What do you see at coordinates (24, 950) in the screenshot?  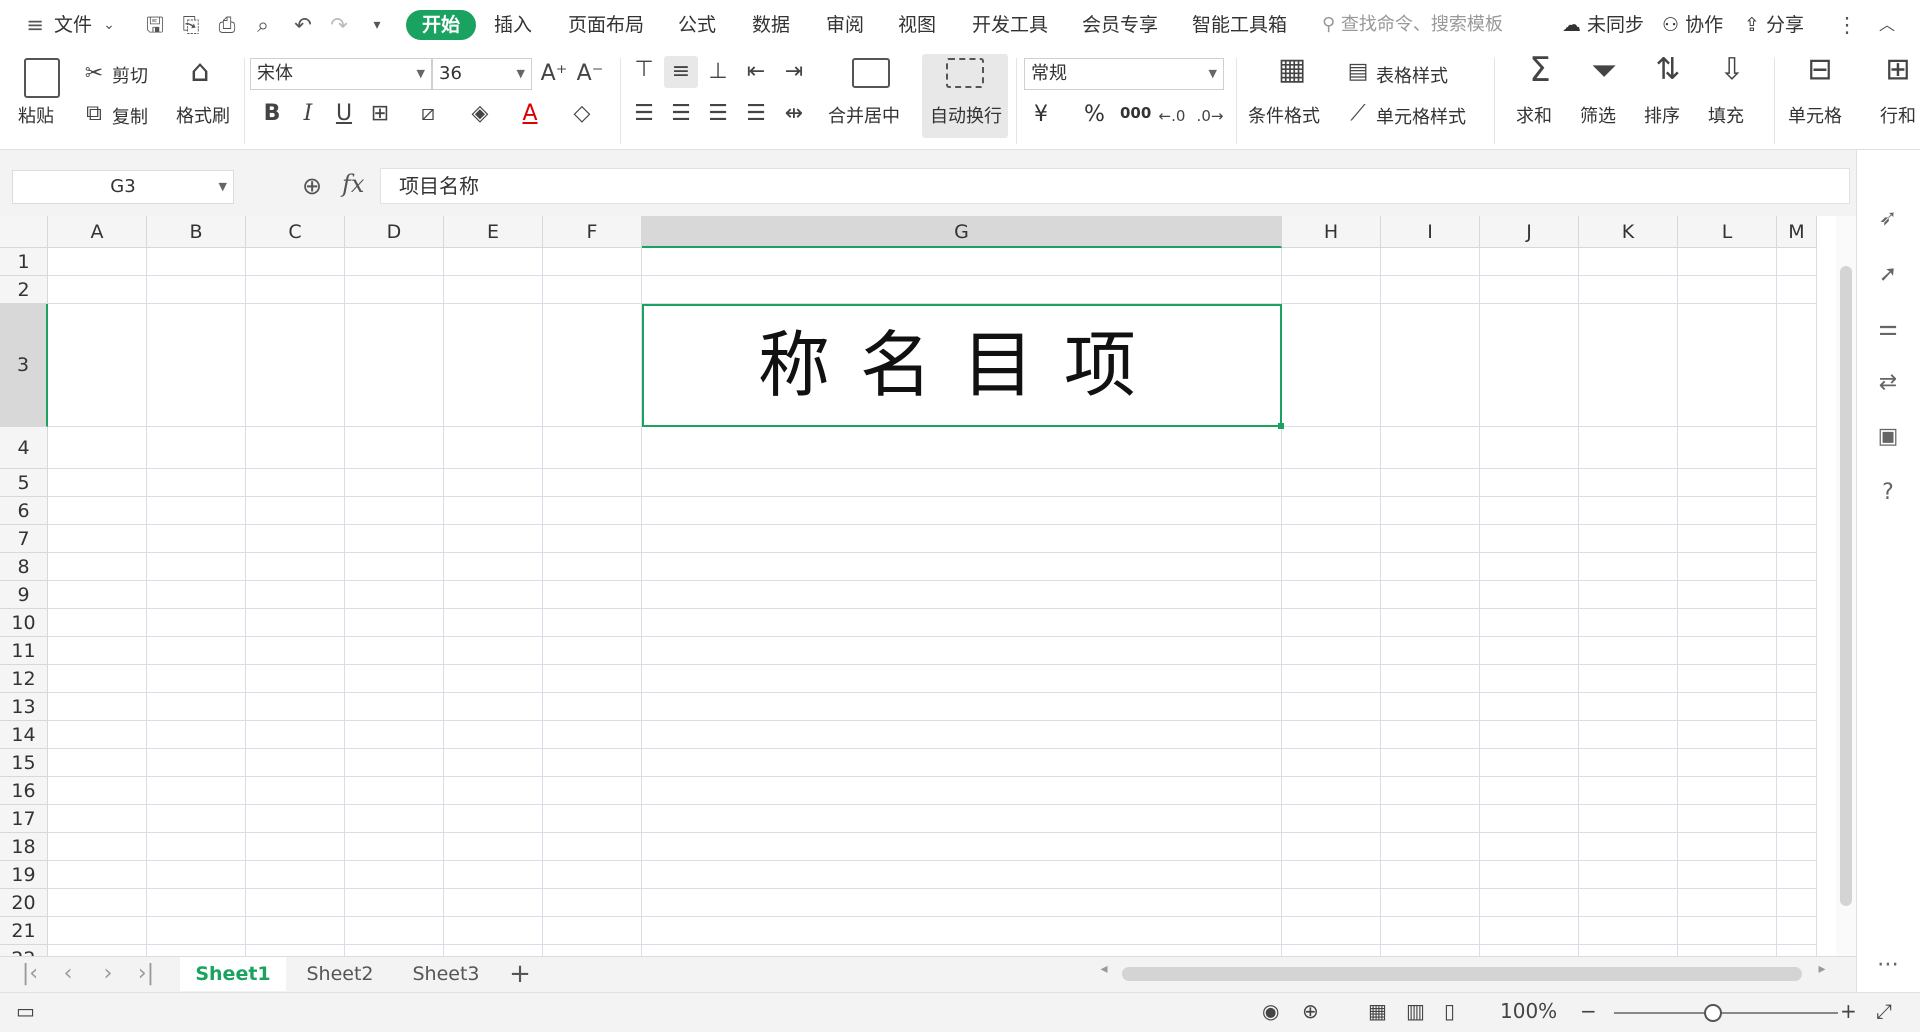 I see `row-header-22: 22` at bounding box center [24, 950].